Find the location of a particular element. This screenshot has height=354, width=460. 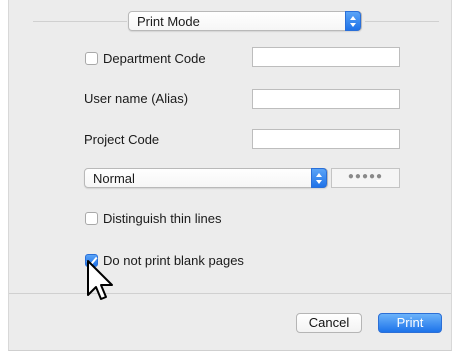

password-field: ●●●●● is located at coordinates (365, 178).